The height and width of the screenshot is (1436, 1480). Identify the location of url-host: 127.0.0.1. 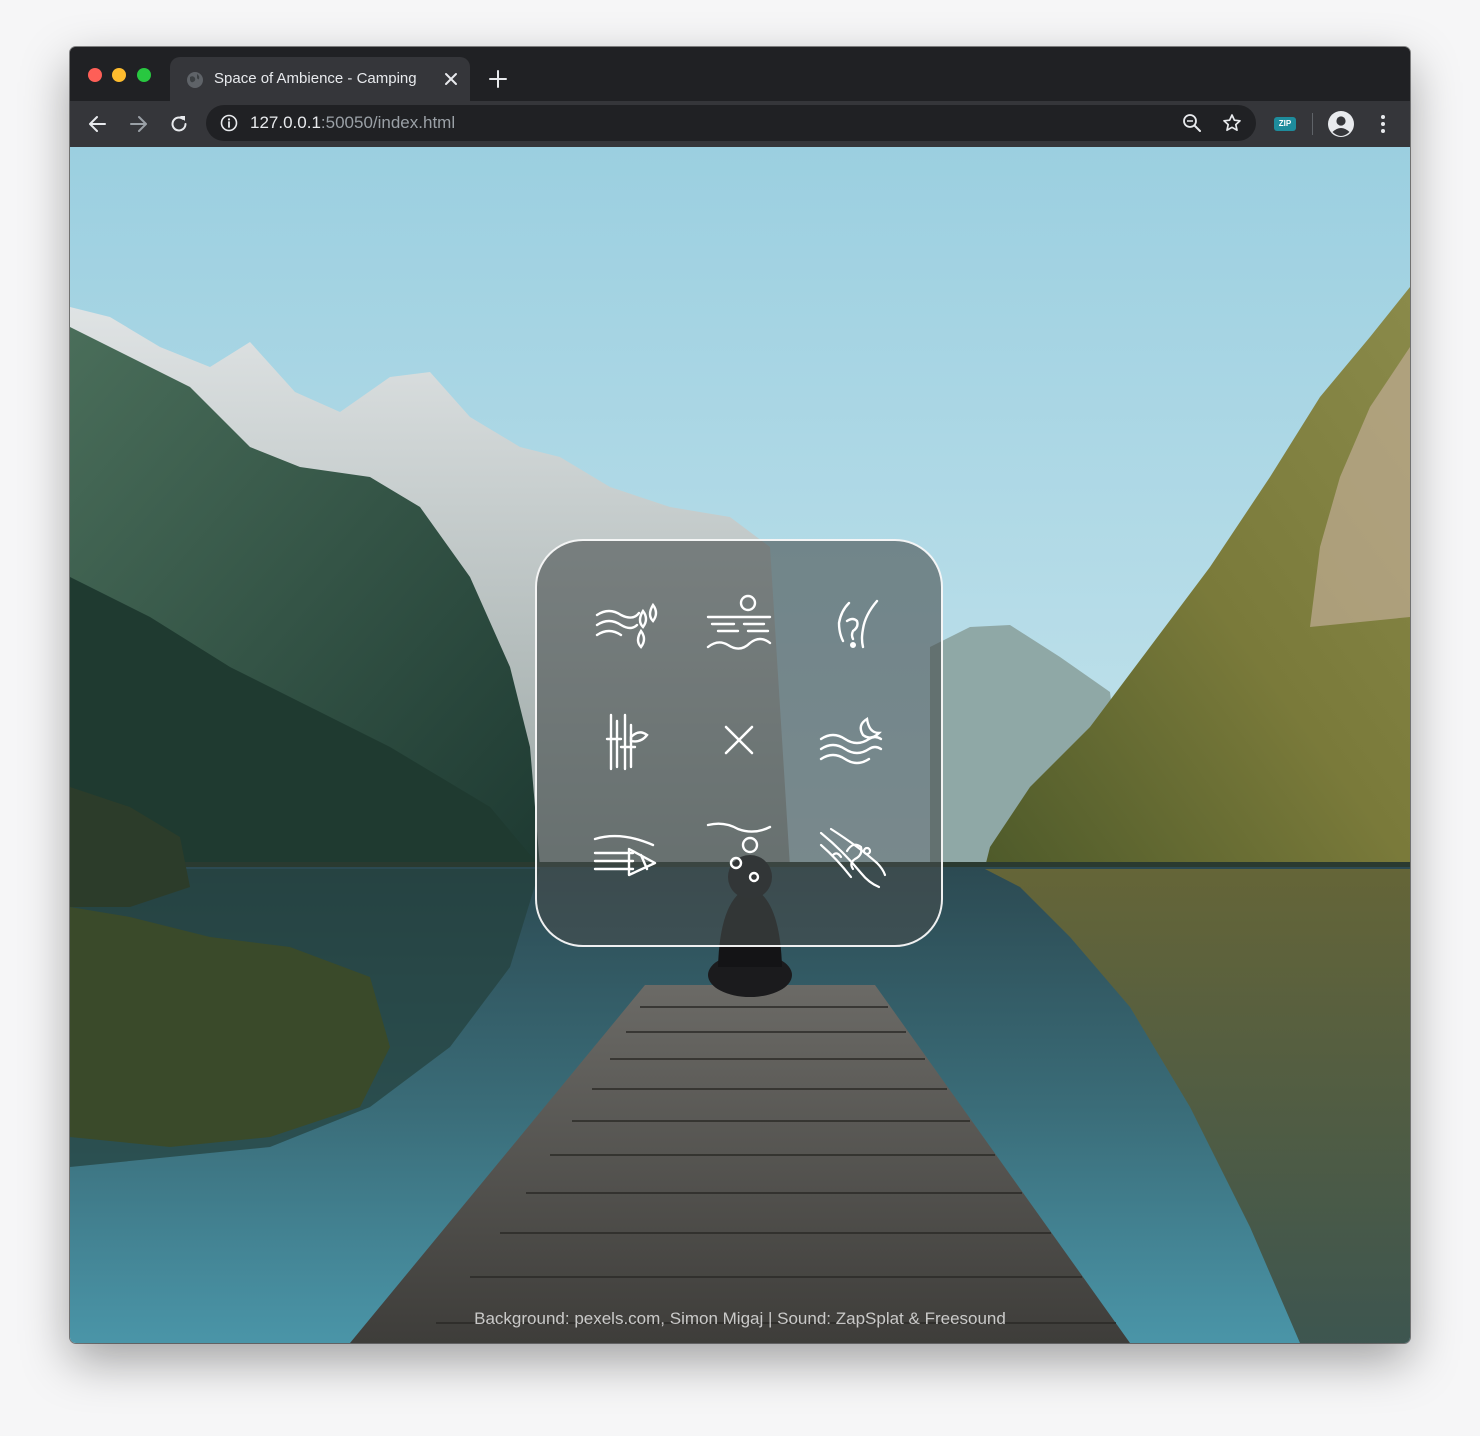
(285, 122).